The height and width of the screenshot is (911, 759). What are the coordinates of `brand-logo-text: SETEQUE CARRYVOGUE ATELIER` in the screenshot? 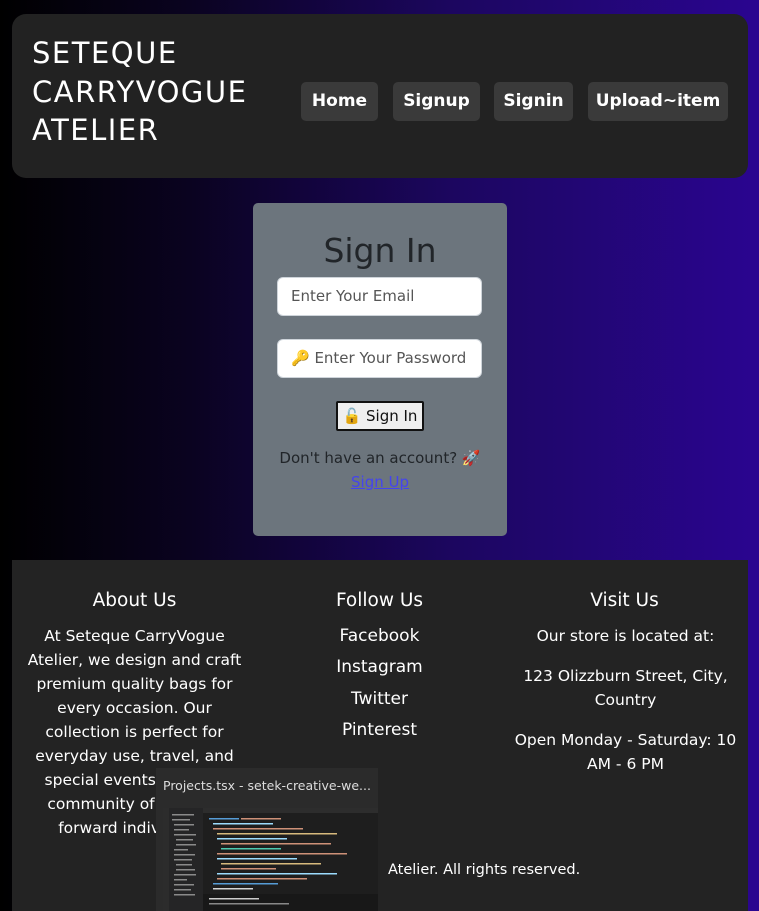 It's located at (157, 92).